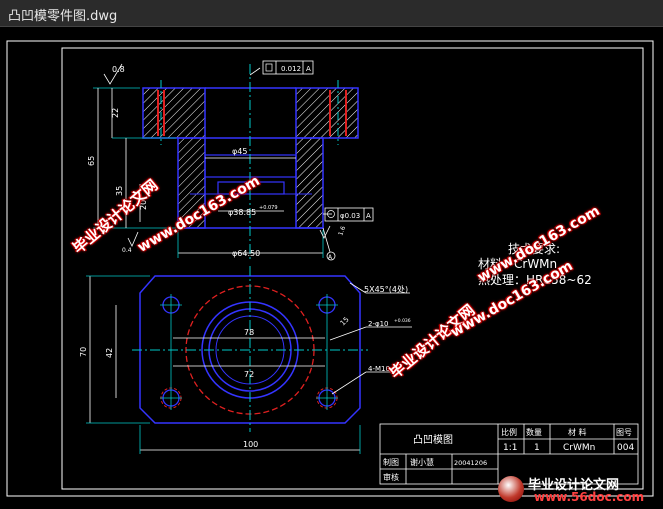 The width and height of the screenshot is (663, 509). Describe the element at coordinates (624, 432) in the screenshot. I see `tb-header-drawing-no: 图号` at that location.